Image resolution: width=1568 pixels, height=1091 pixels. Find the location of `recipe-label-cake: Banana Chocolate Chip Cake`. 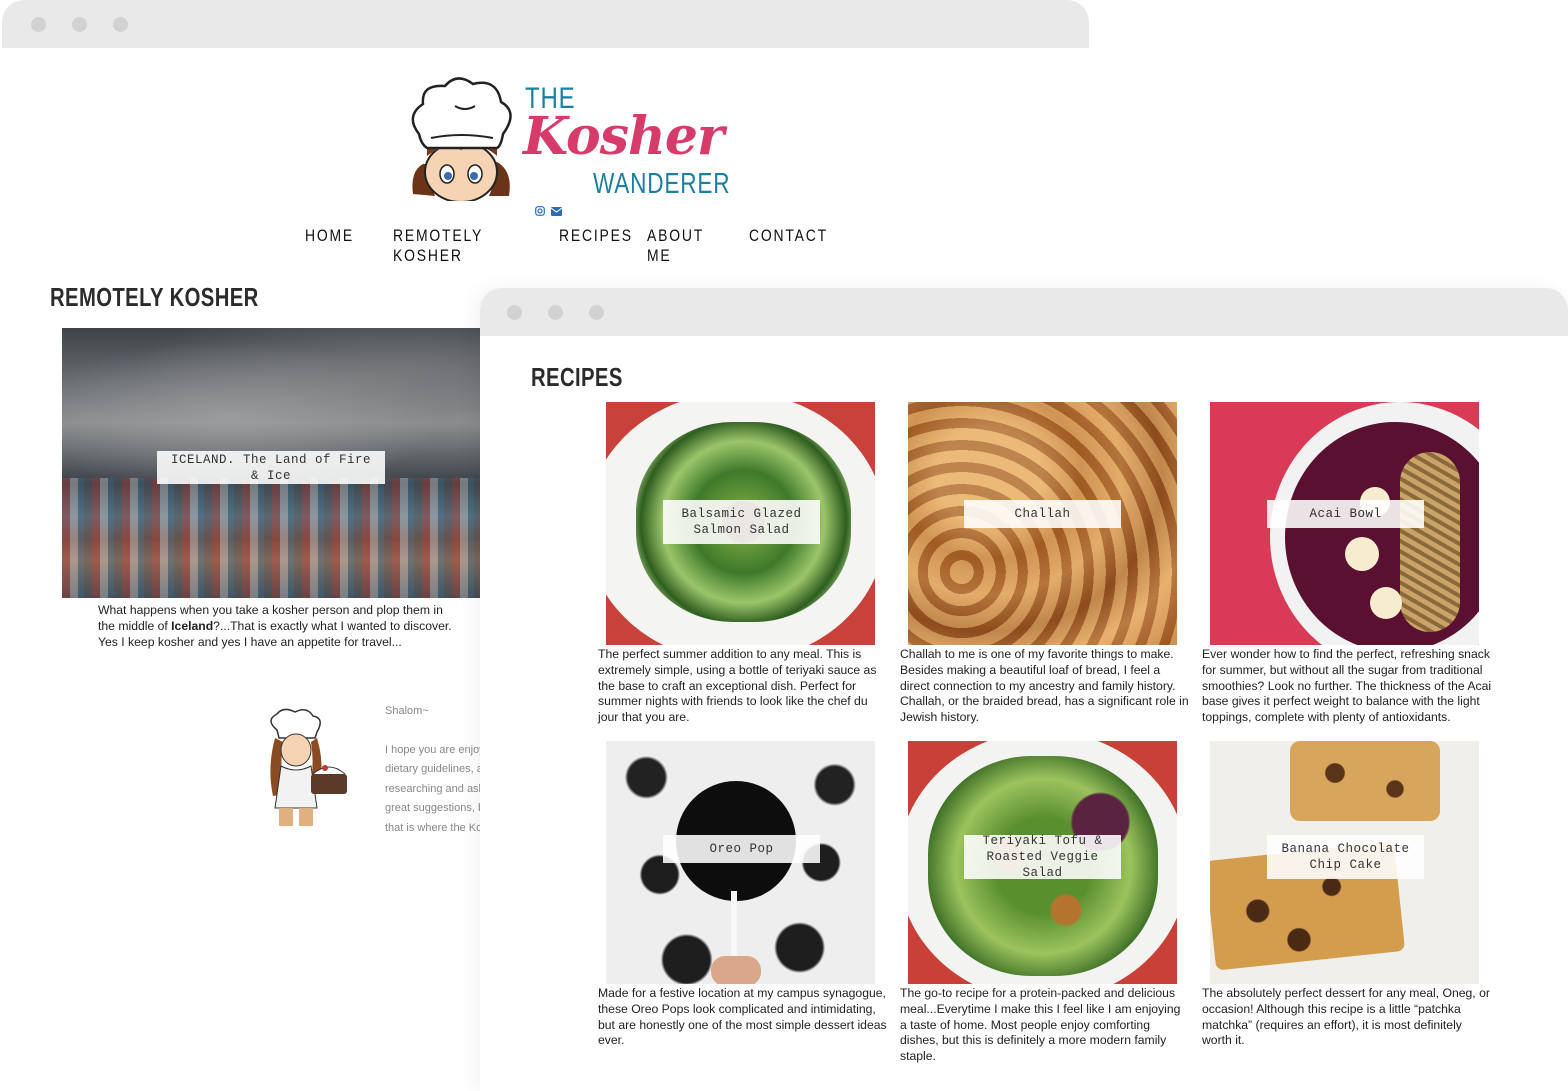

recipe-label-cake: Banana Chocolate Chip Cake is located at coordinates (1345, 857).